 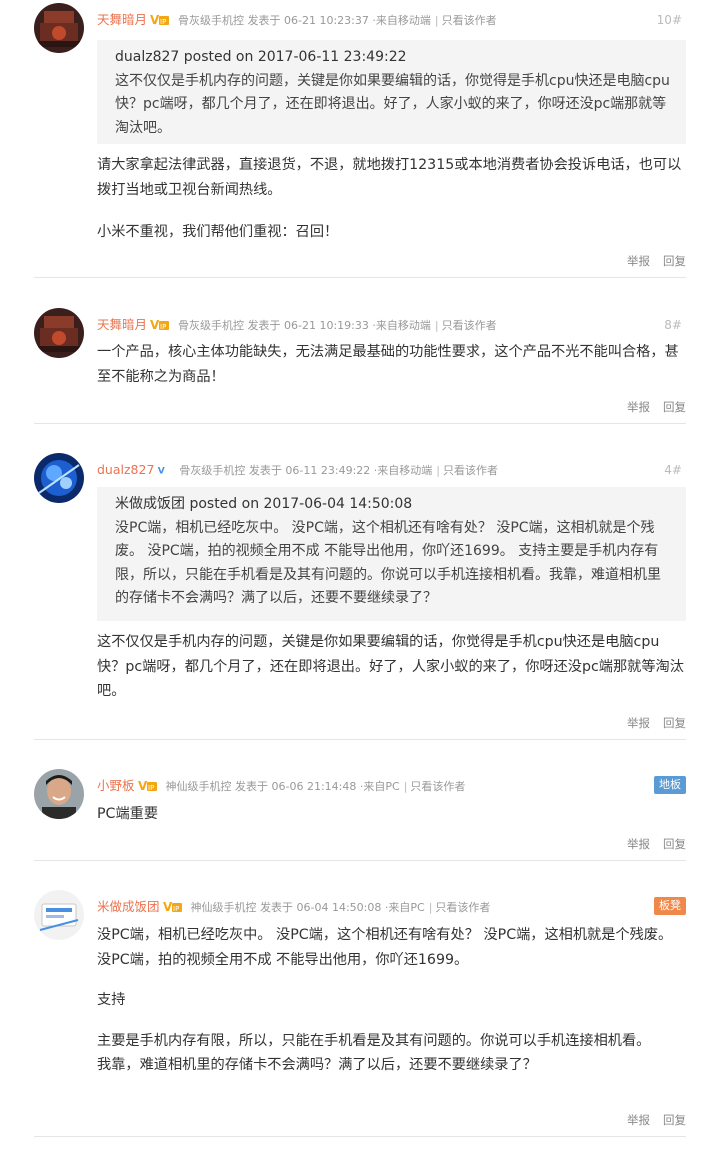 What do you see at coordinates (116, 785) in the screenshot?
I see `username-link: 小野板` at bounding box center [116, 785].